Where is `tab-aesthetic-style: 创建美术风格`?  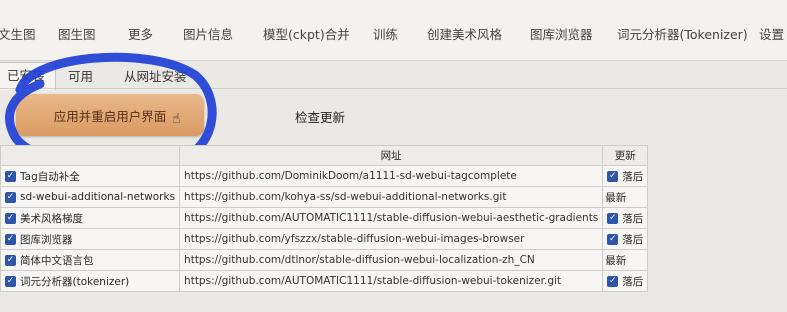 tab-aesthetic-style: 创建美术风格 is located at coordinates (464, 33).